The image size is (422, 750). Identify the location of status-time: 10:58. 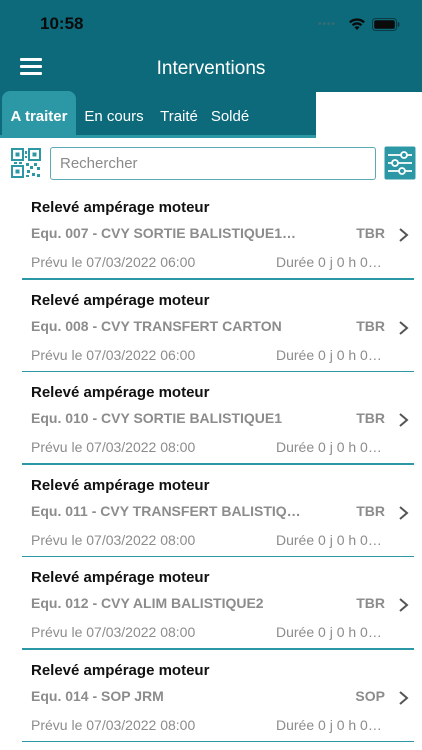
(62, 23).